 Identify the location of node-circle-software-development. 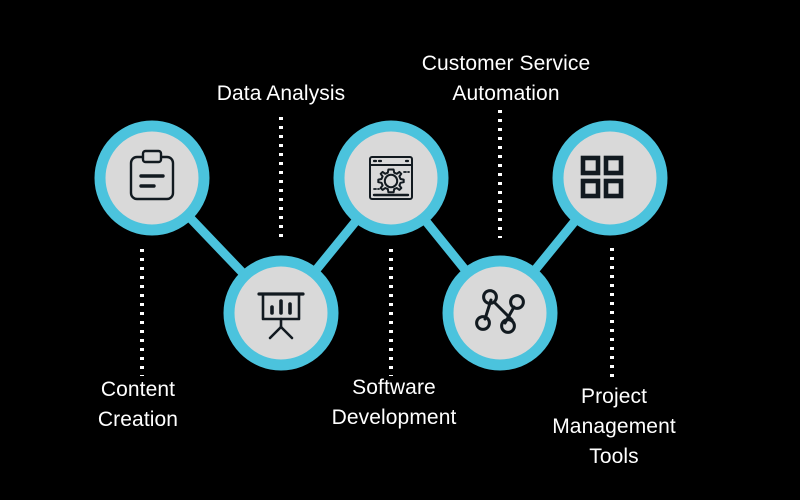
(391, 178).